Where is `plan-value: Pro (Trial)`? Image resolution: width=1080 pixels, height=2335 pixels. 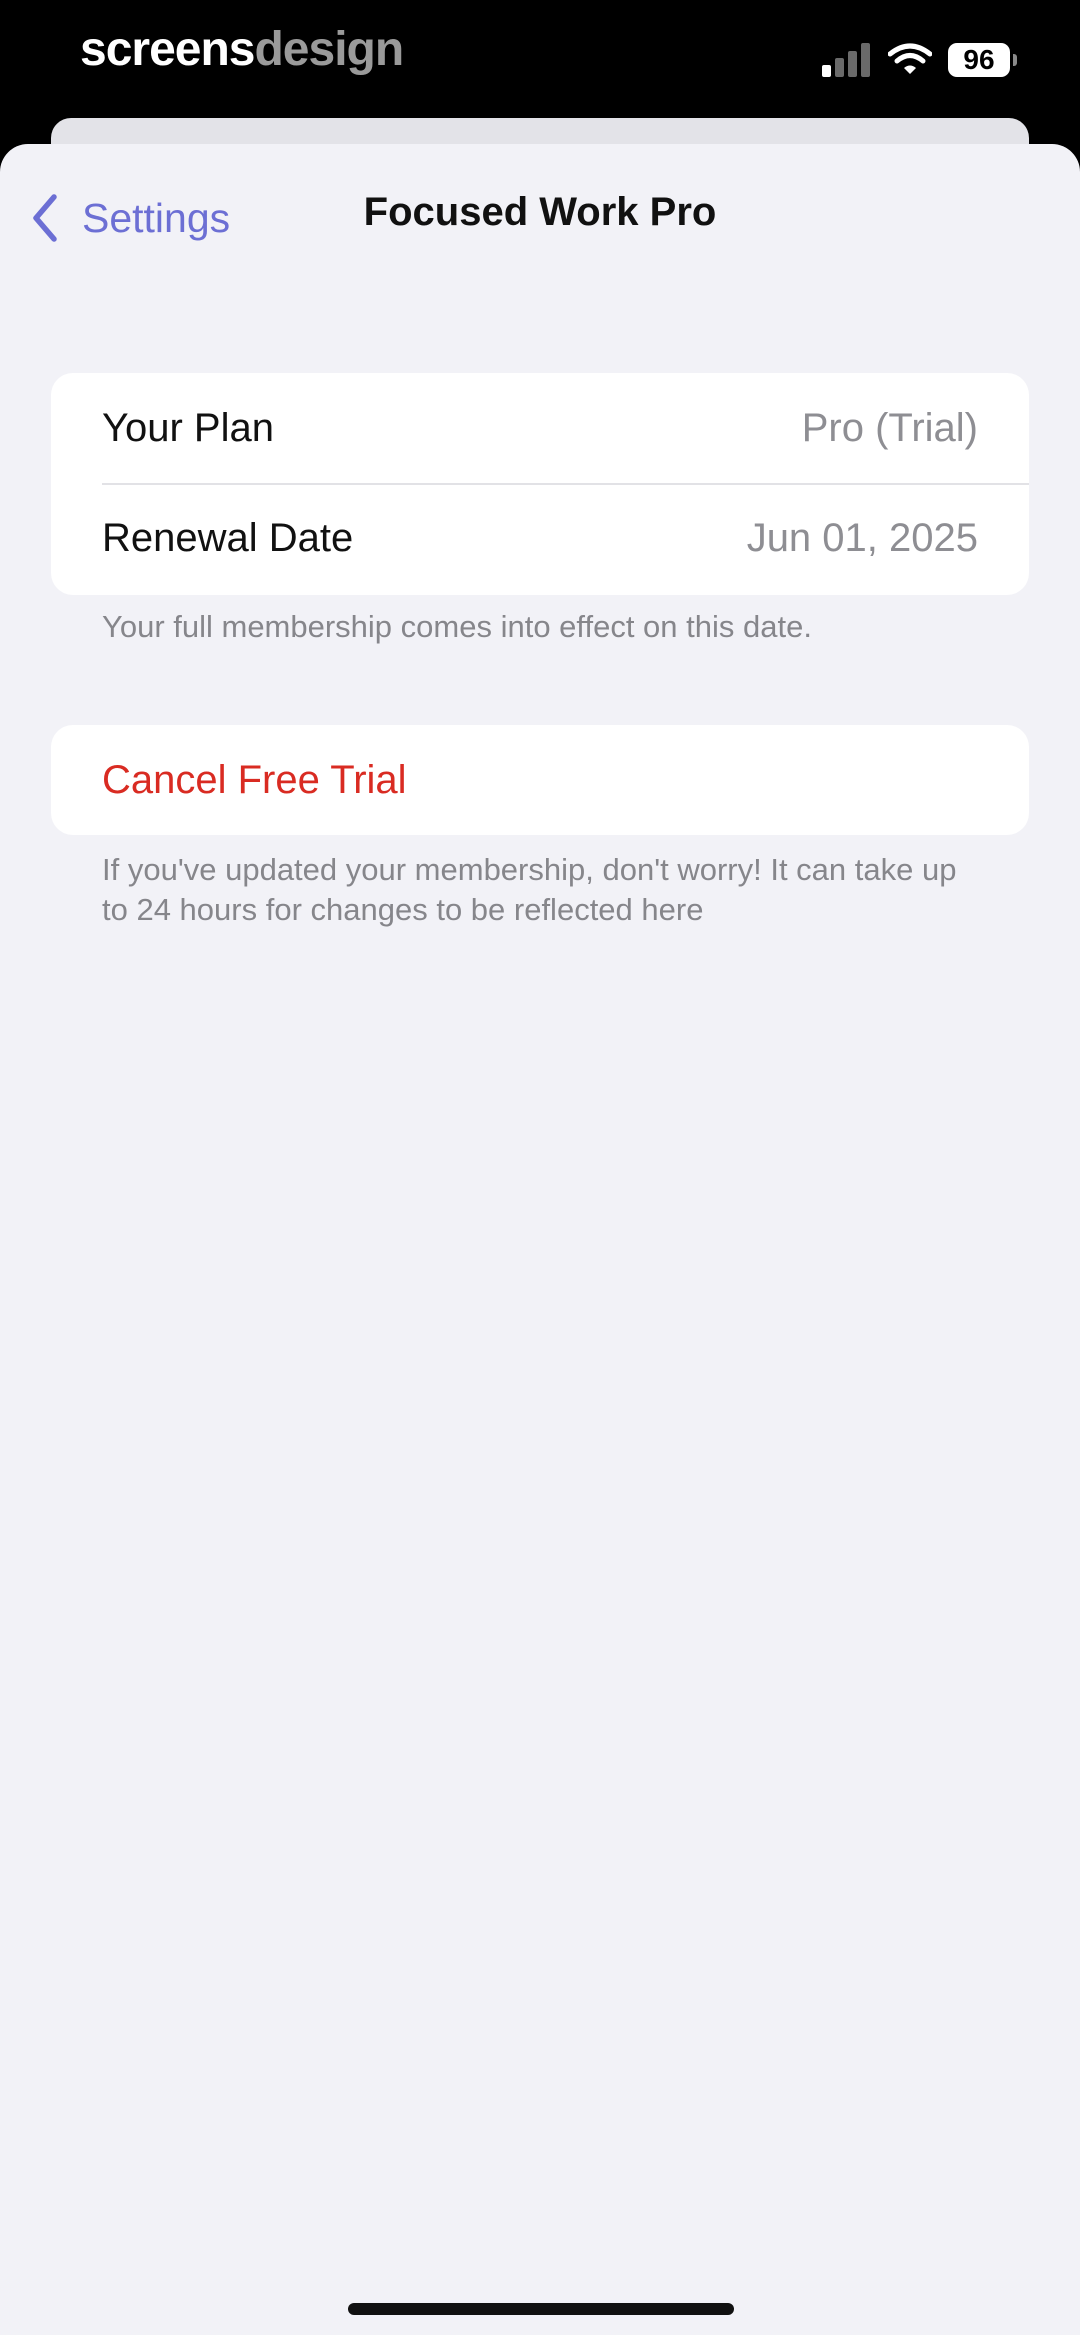
plan-value: Pro (Trial) is located at coordinates (889, 427).